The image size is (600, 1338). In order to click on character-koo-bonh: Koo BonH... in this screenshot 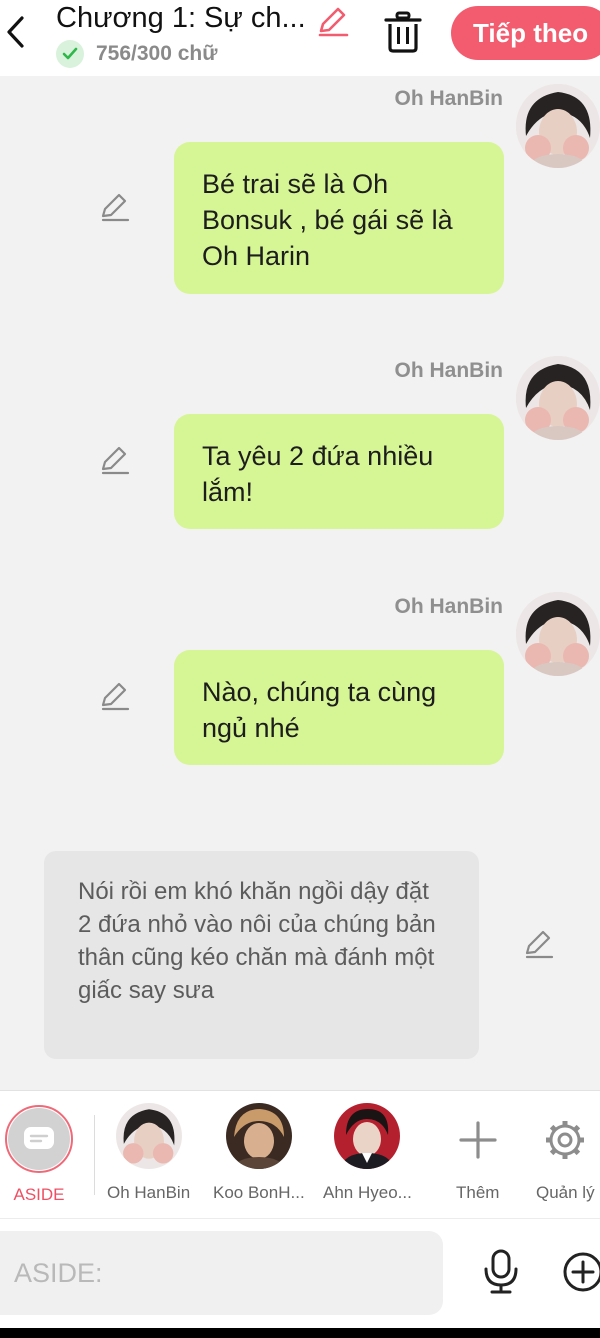, I will do `click(259, 1153)`.